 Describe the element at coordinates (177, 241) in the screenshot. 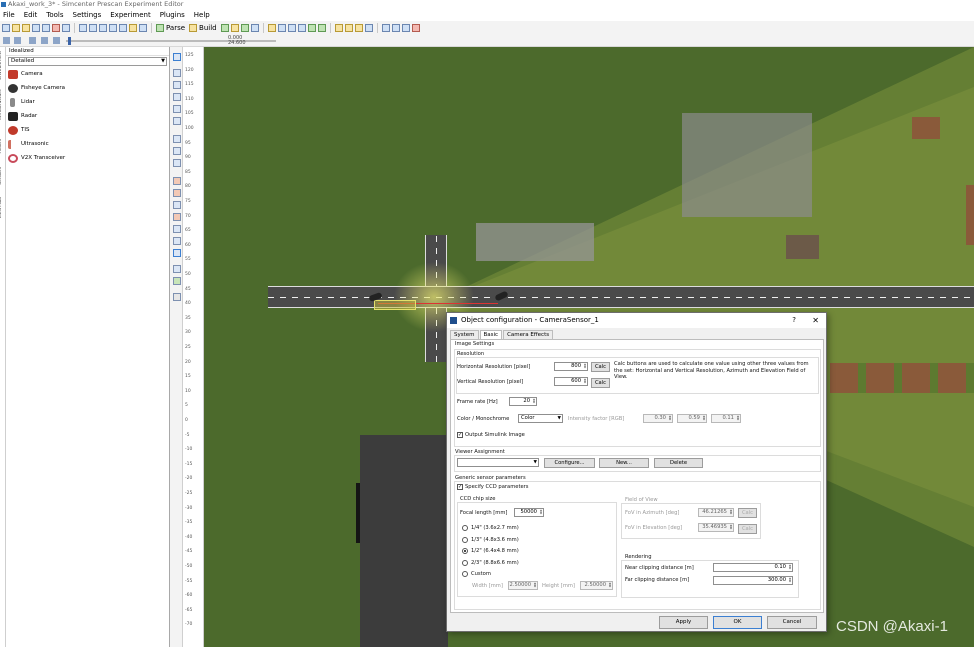

I see `terrain-tool-icon` at that location.